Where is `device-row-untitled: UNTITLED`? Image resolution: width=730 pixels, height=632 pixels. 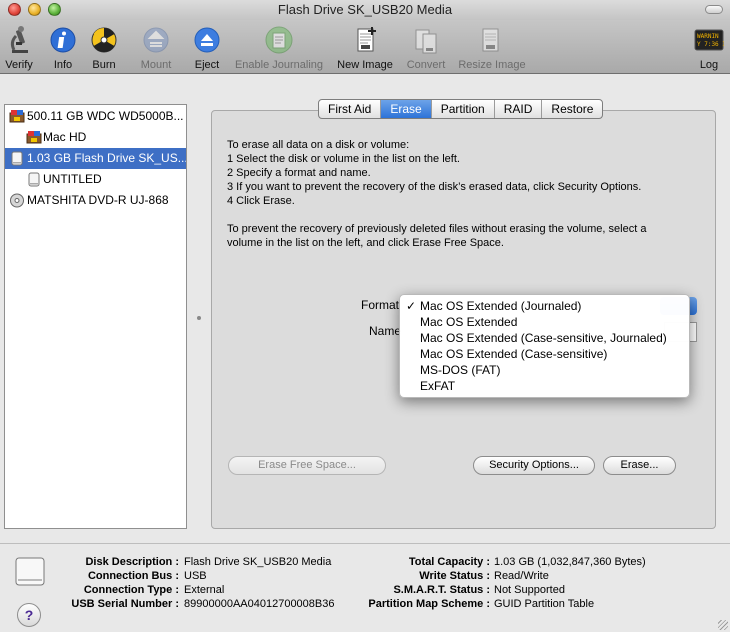 device-row-untitled: UNTITLED is located at coordinates (95, 179).